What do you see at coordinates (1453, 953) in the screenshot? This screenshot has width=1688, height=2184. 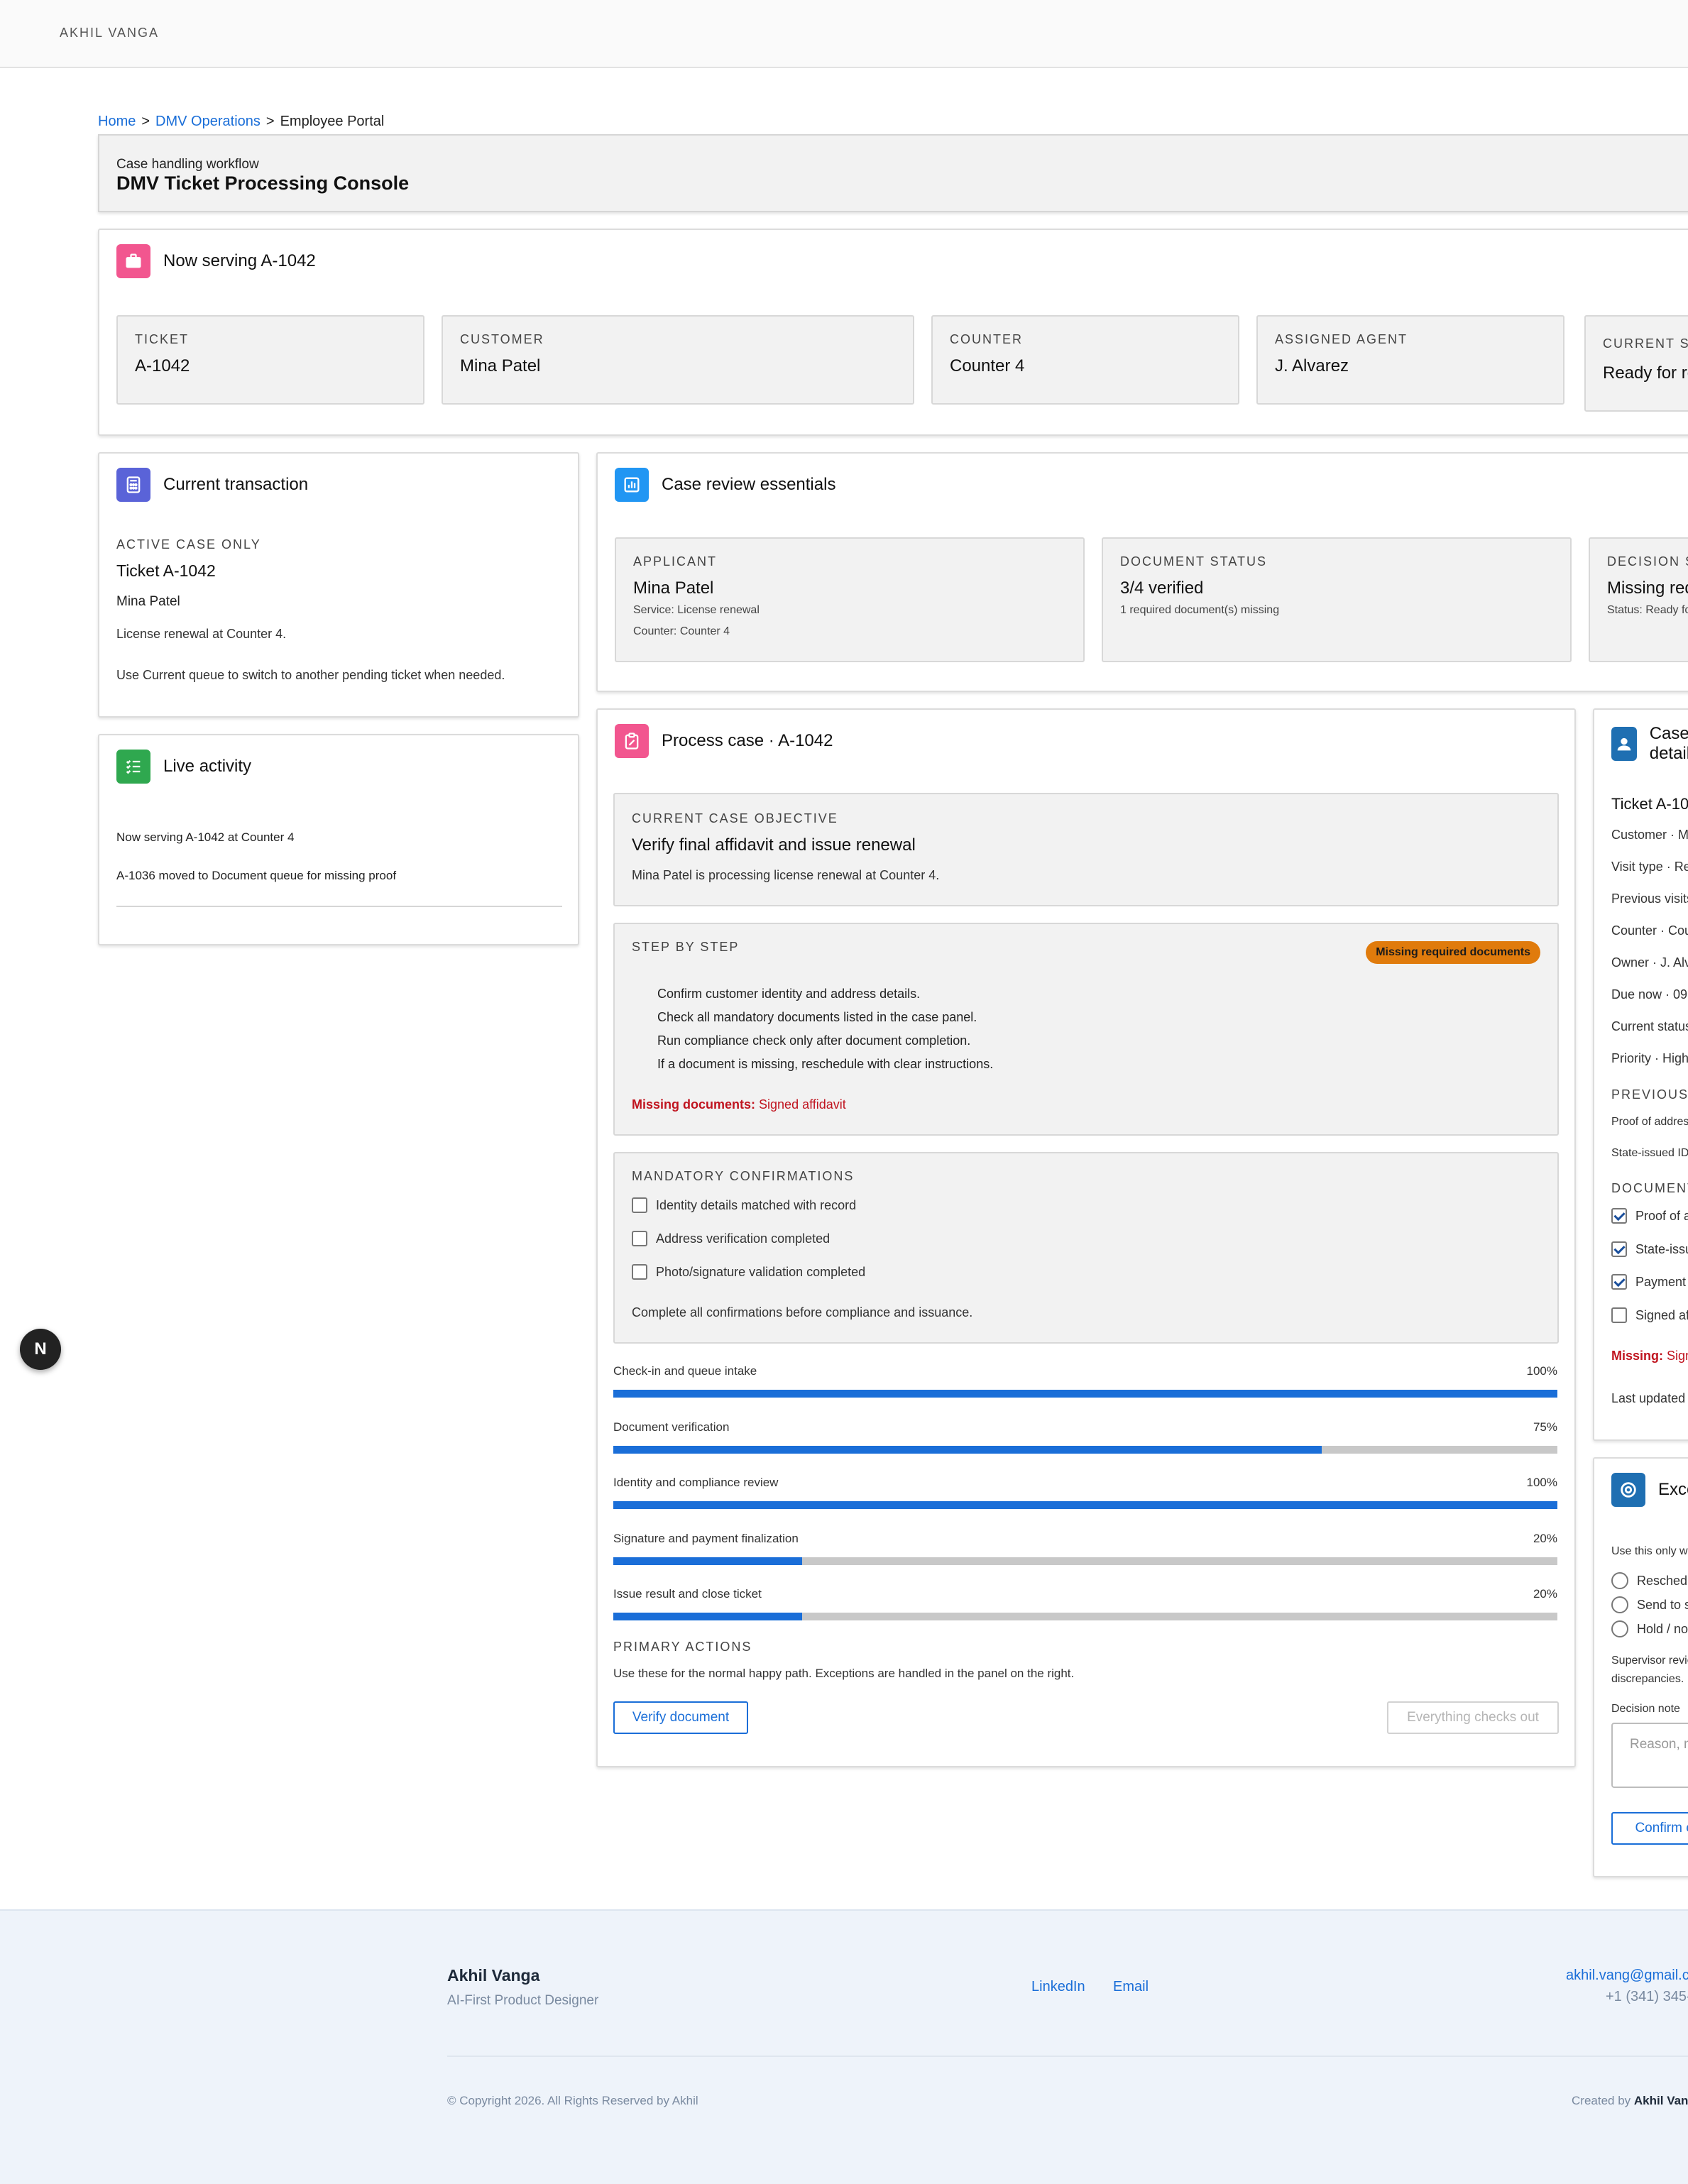 I see `missing-documents-badge: Missing required documents` at bounding box center [1453, 953].